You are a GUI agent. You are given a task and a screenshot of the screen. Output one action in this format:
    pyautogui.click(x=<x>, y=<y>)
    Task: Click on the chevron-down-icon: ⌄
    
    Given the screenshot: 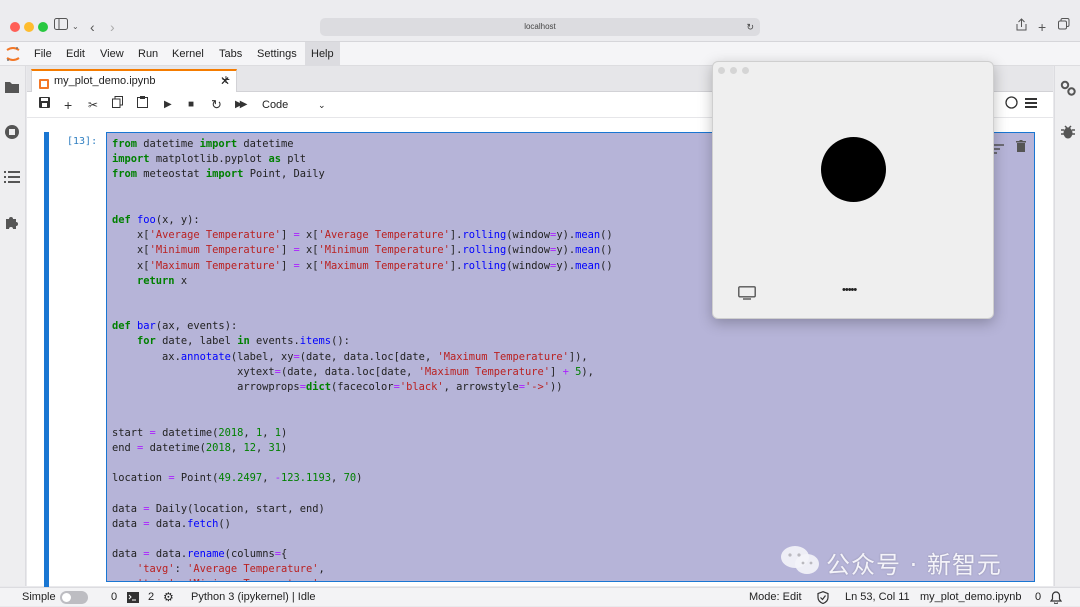 What is the action you would take?
    pyautogui.click(x=75, y=27)
    